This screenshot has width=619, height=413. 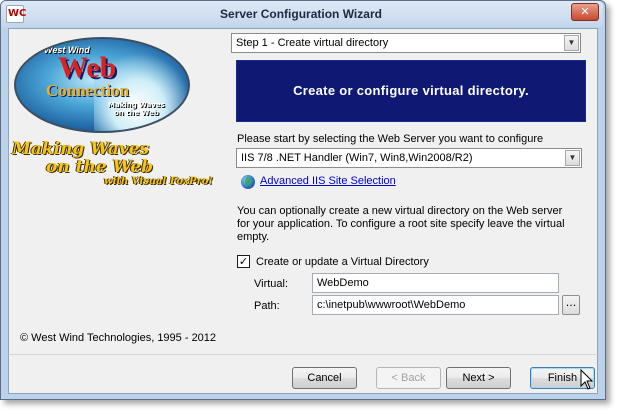 I want to click on step-dropdown-value: Step 1 - Create virtual directory, so click(x=312, y=43).